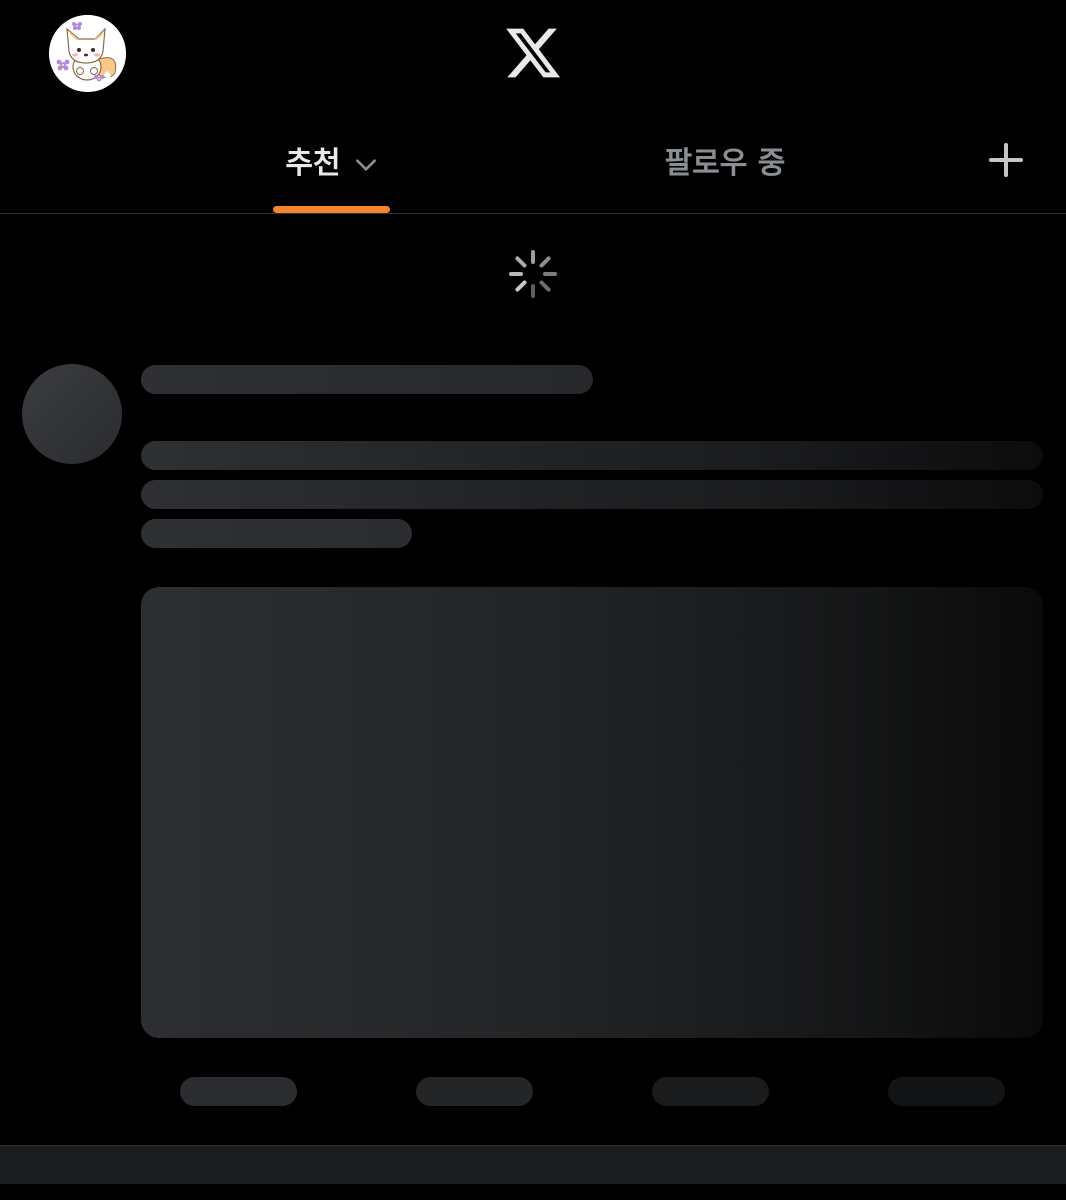  What do you see at coordinates (725, 163) in the screenshot?
I see `tab-following-label: 팔로우 중` at bounding box center [725, 163].